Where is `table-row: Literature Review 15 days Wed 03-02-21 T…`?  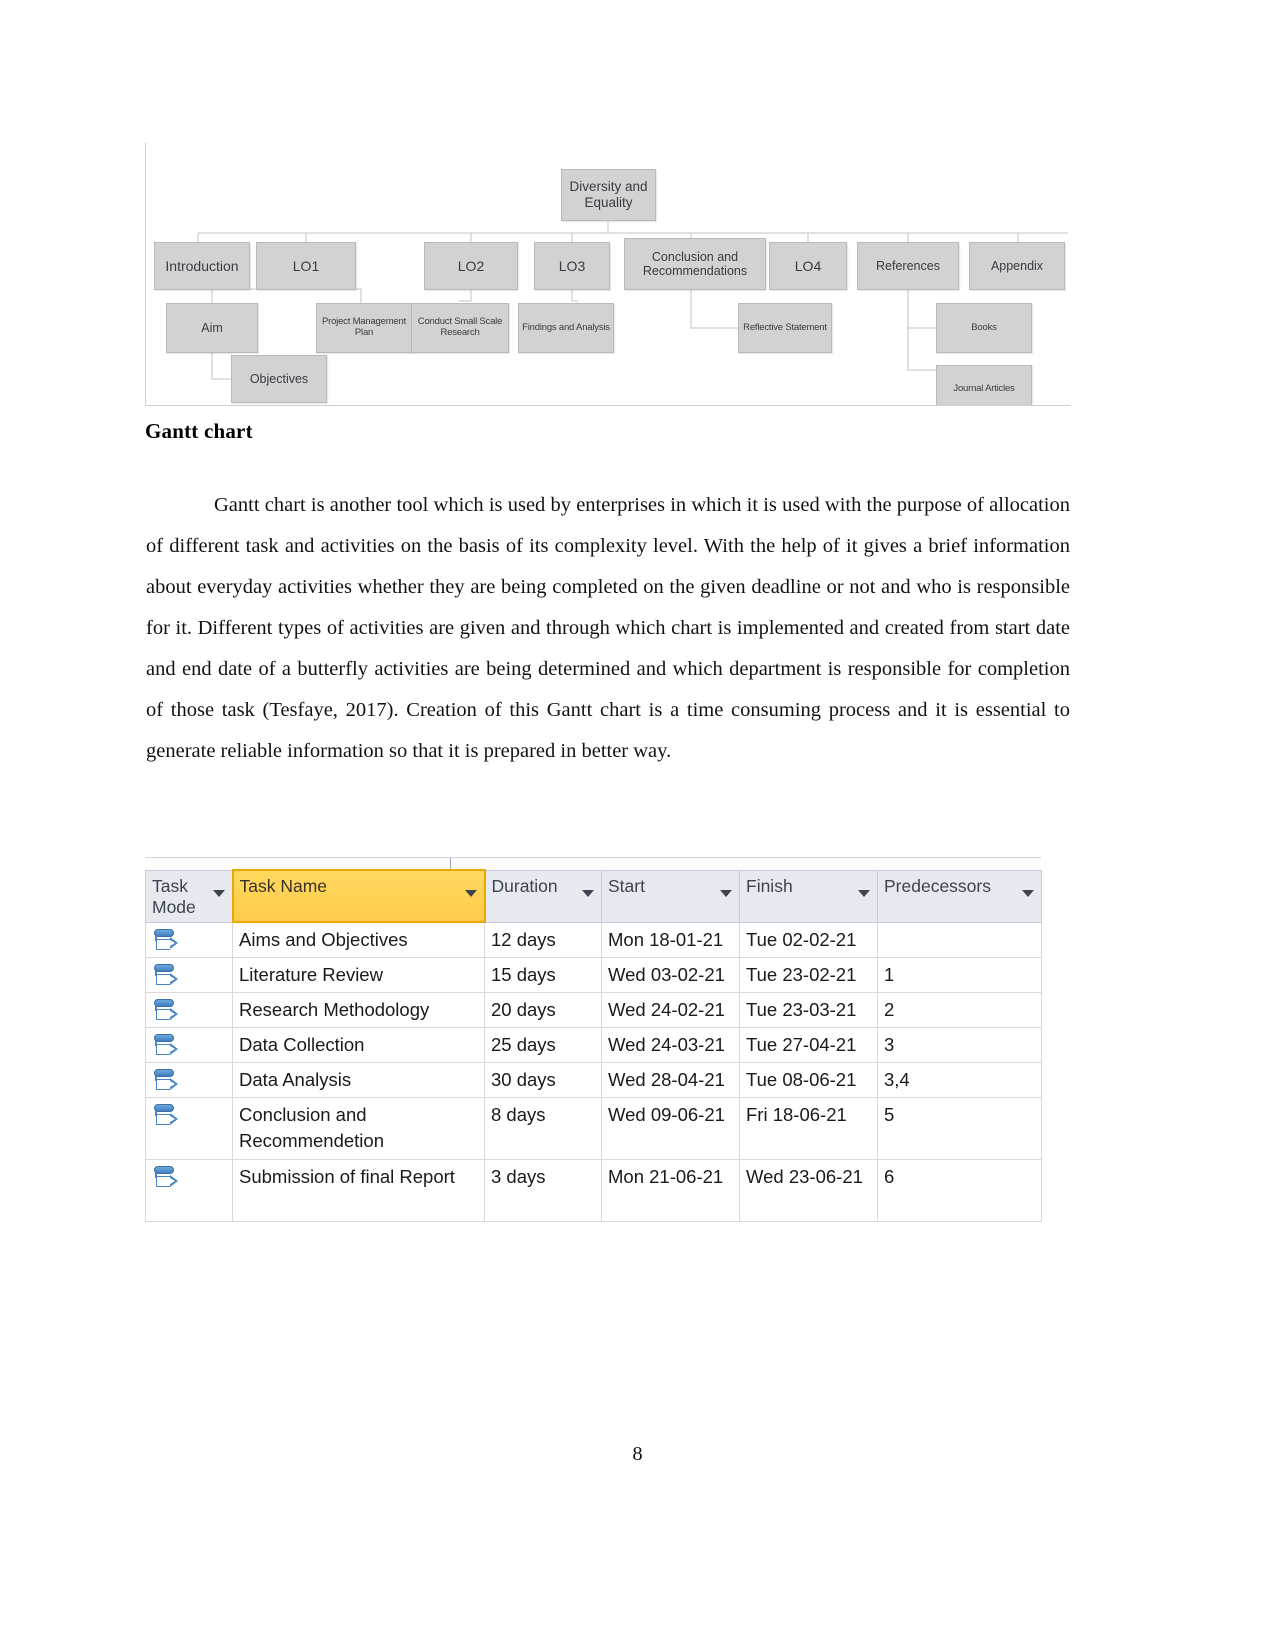 table-row: Literature Review 15 days Wed 03-02-21 T… is located at coordinates (593, 975).